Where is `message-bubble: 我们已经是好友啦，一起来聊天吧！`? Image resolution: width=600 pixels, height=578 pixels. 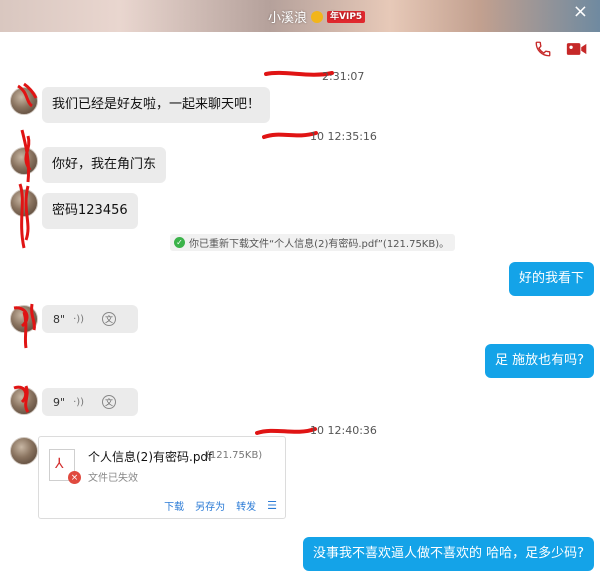
message-bubble: 我们已经是好友啦，一起来聊天吧！ is located at coordinates (156, 105).